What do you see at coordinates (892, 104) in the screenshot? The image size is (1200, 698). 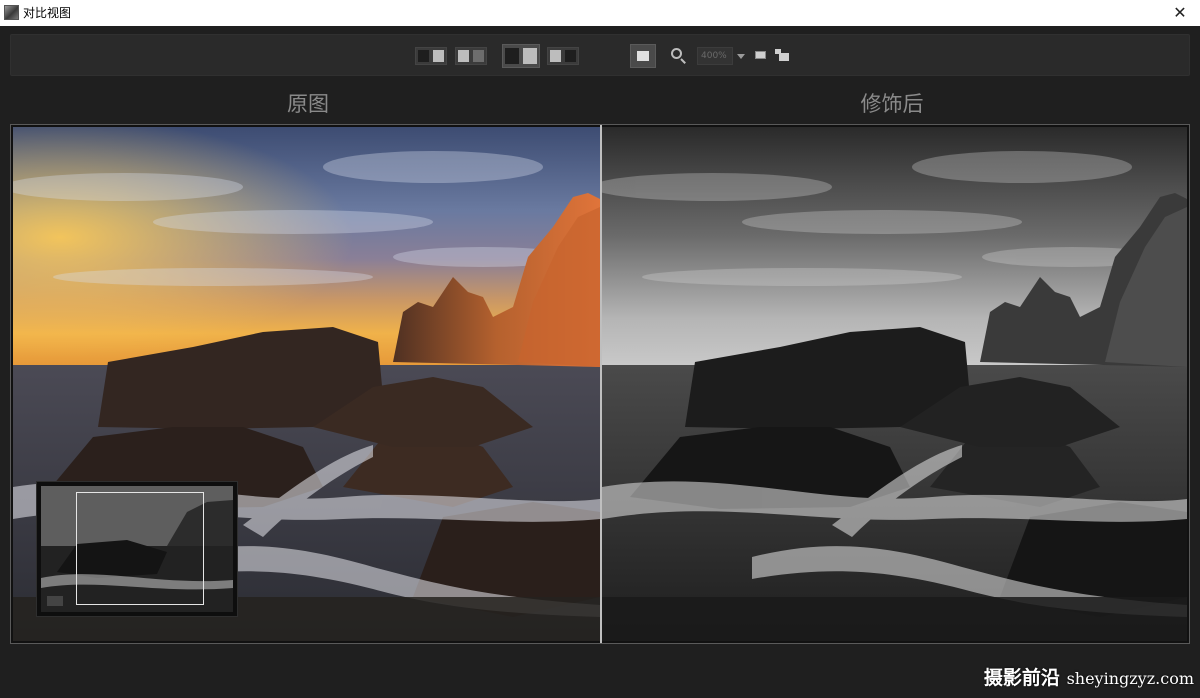 I see `retouched-label: 修饰后` at bounding box center [892, 104].